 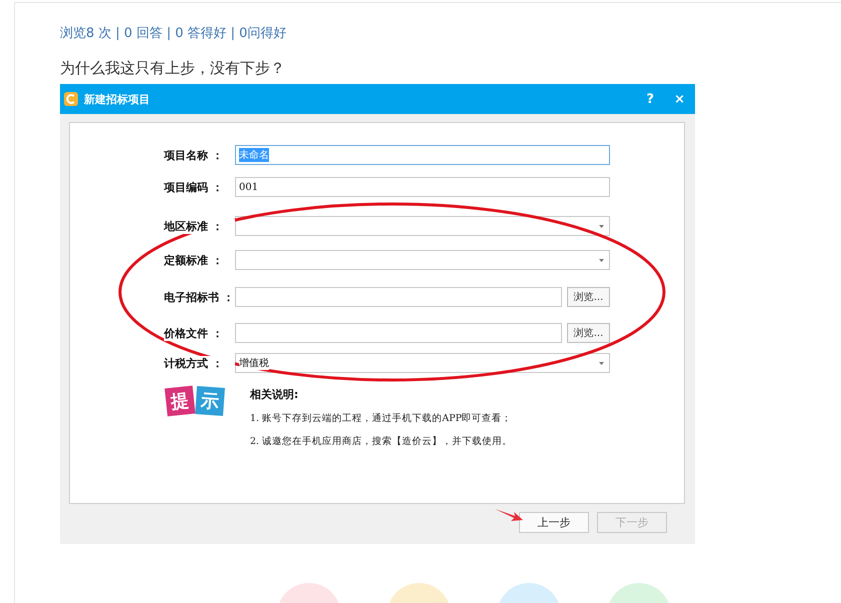 I want to click on tip-note: 1. 账号下存到云端的工程，通过手机下载的APP即可查看；, so click(x=381, y=418).